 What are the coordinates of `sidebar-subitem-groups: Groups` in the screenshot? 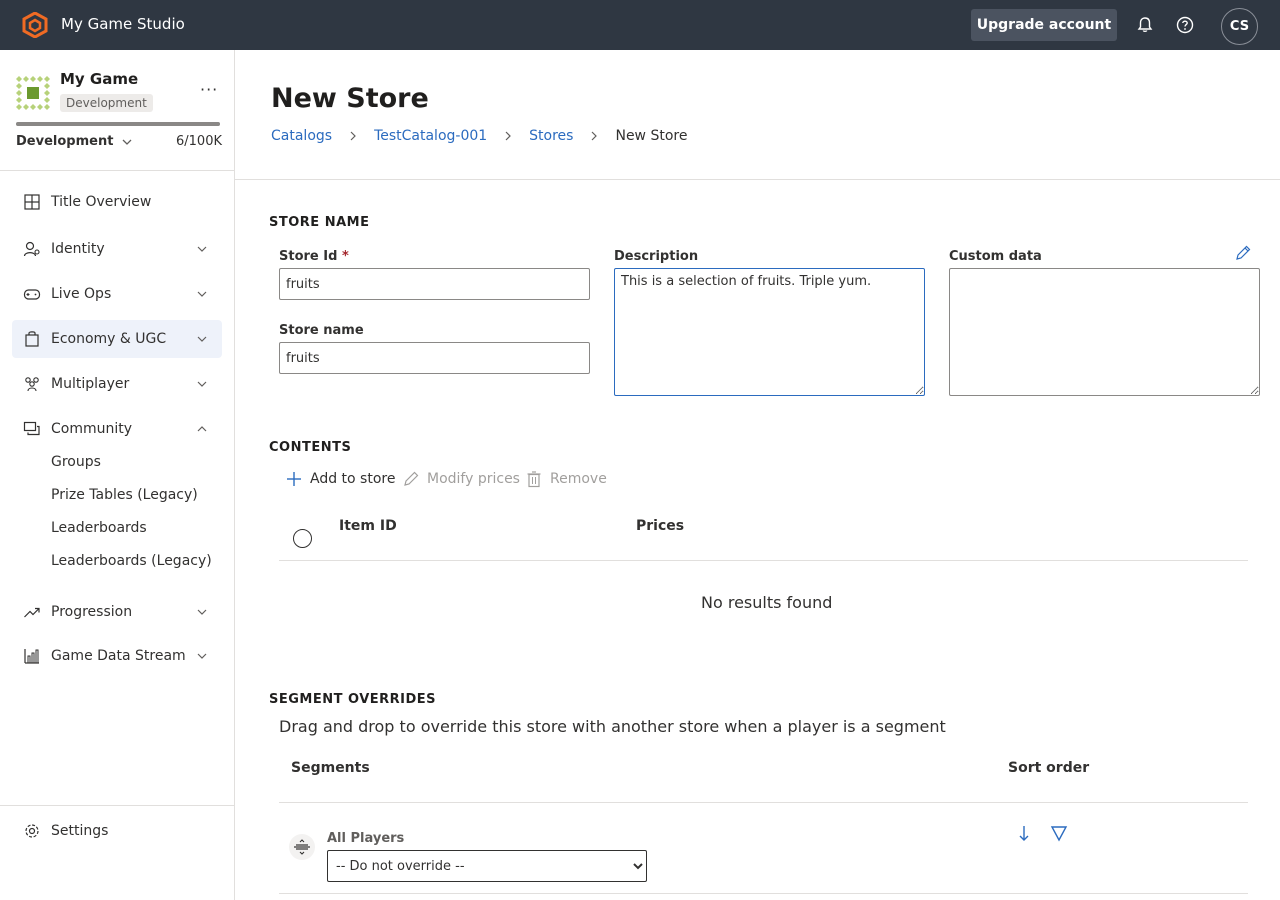 It's located at (76, 462).